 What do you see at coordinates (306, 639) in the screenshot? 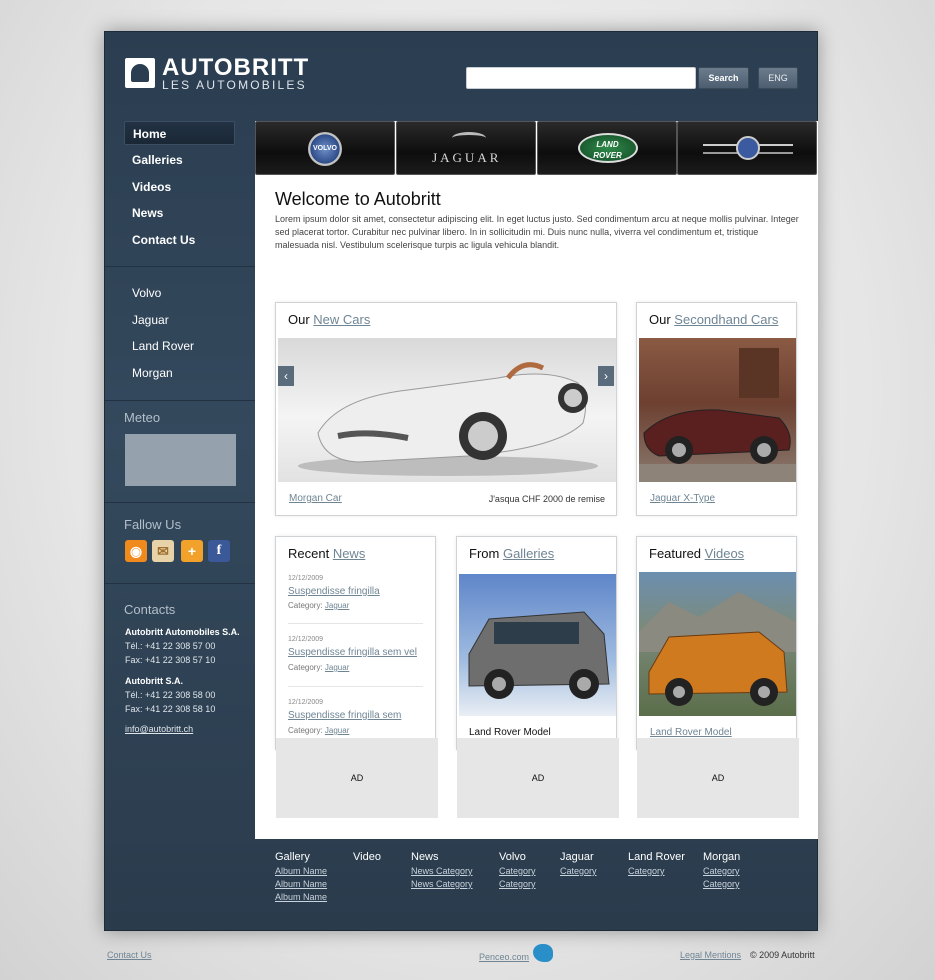
I see `news-date: 12/12/2009` at bounding box center [306, 639].